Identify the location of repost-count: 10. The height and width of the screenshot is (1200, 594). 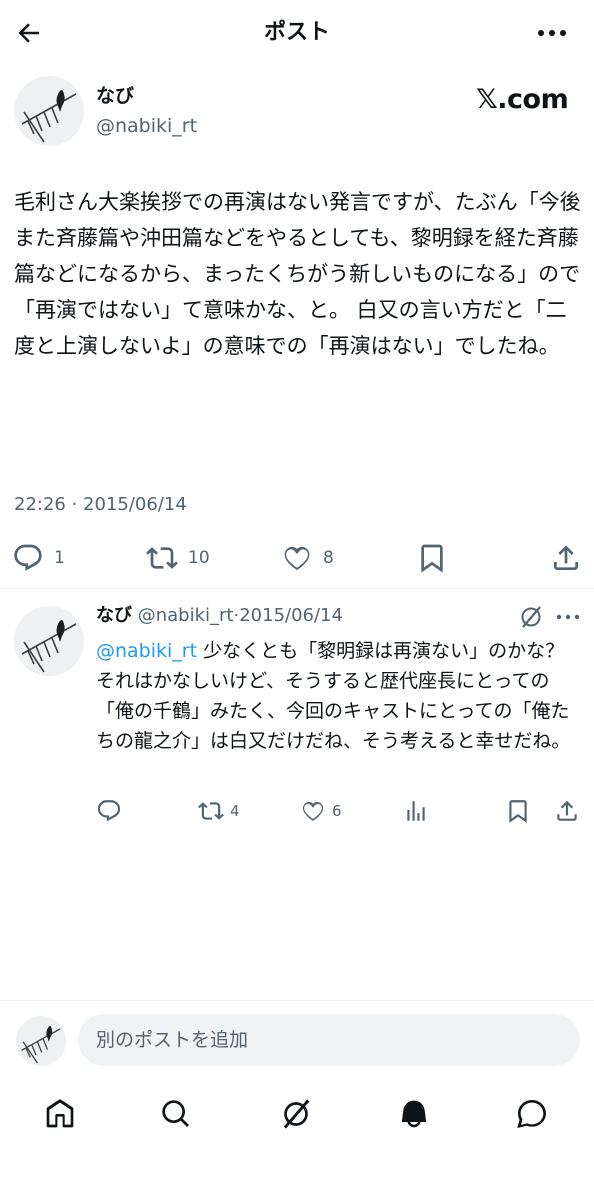
(199, 558).